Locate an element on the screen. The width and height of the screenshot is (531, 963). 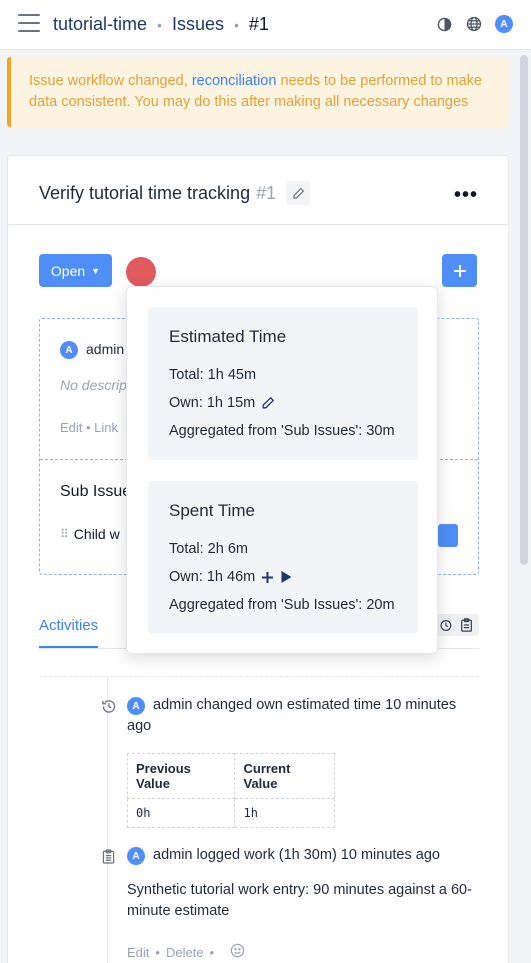
breadcrumb: tutorial-time • Issues • #1 is located at coordinates (161, 24).